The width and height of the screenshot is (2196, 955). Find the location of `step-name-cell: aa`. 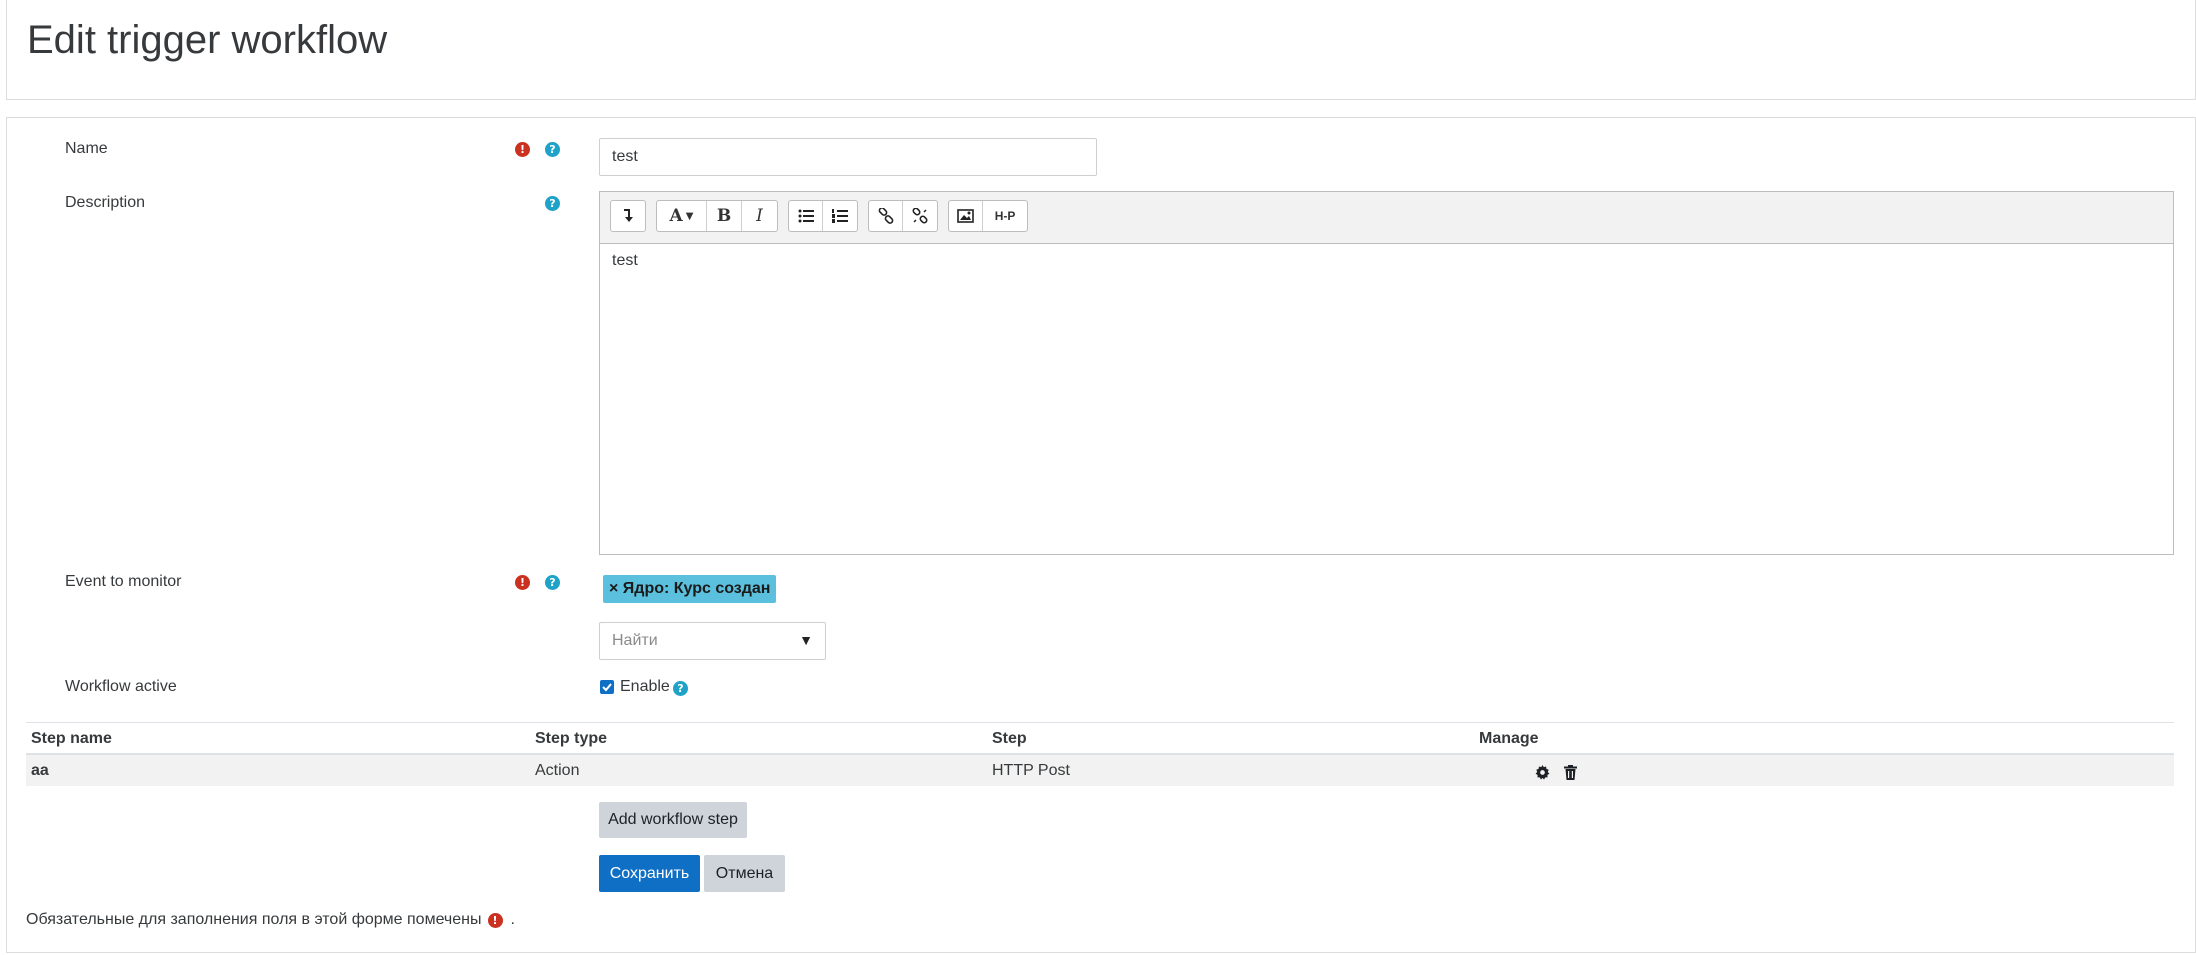

step-name-cell: aa is located at coordinates (40, 770).